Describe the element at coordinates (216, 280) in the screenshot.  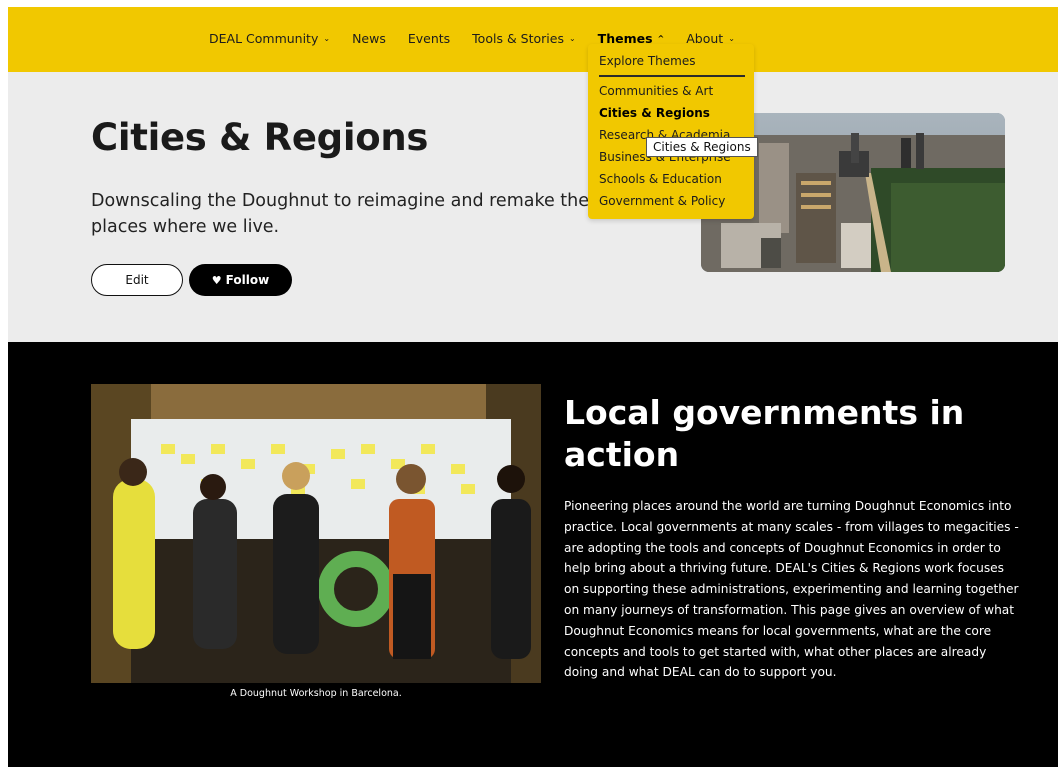
I see `heart-icon: ♥` at that location.